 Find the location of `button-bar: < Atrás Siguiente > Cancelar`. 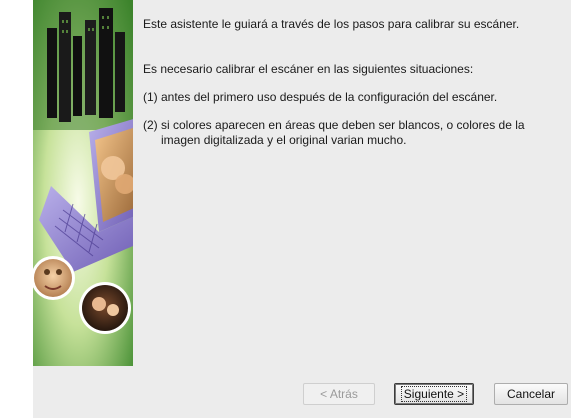

button-bar: < Atrás Siguiente > Cancelar is located at coordinates (302, 392).